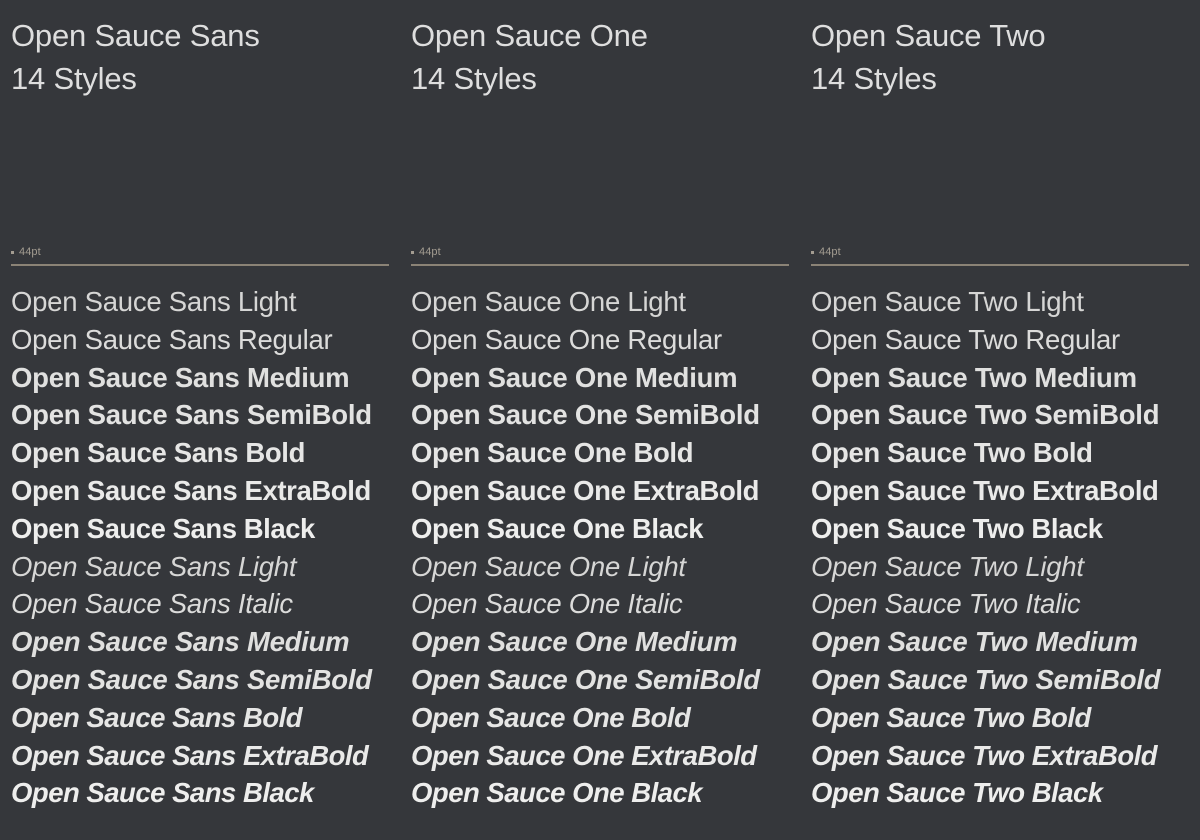 This screenshot has width=1200, height=840. Describe the element at coordinates (172, 339) in the screenshot. I see `specimen-row: Open Sauce Sans Regular` at that location.